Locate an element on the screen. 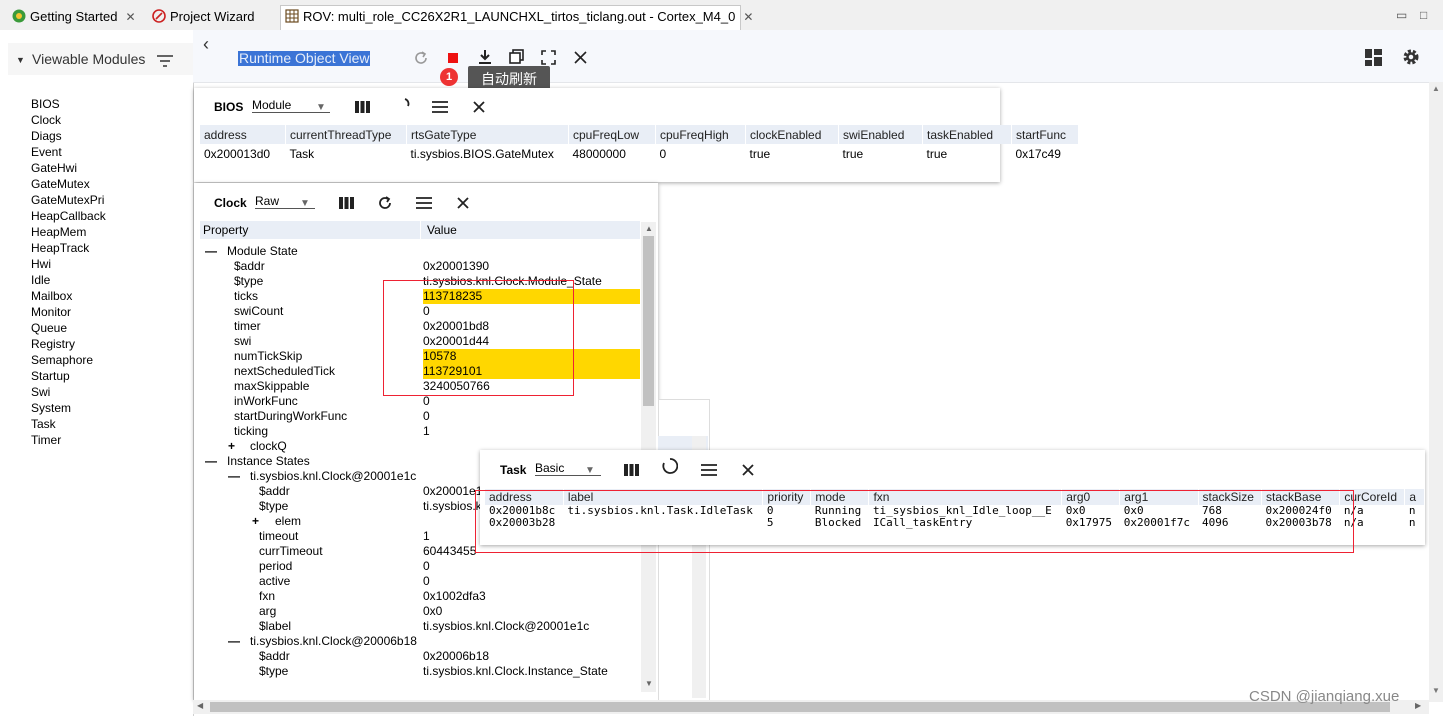 The image size is (1443, 716). column-divider is located at coordinates (420, 230).